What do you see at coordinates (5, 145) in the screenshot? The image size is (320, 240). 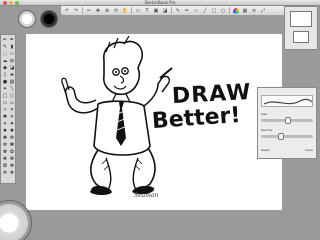 I see `custom-tool-11-icon: ✼` at bounding box center [5, 145].